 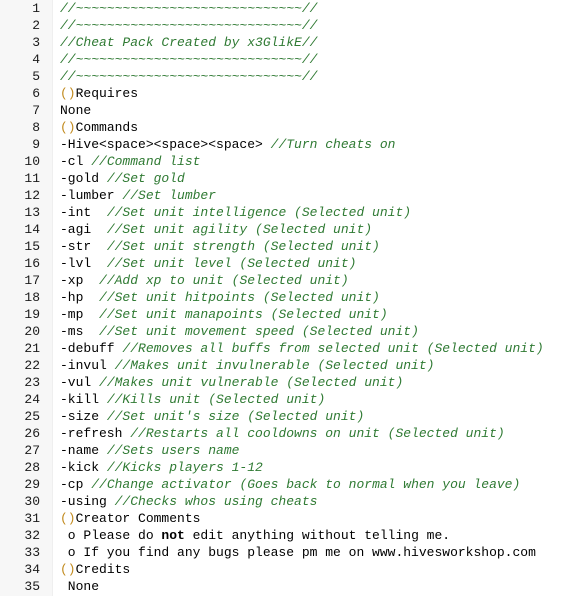 I want to click on code-line: 24 -kill //Kills unit (Selected unit), so click(x=282, y=399).